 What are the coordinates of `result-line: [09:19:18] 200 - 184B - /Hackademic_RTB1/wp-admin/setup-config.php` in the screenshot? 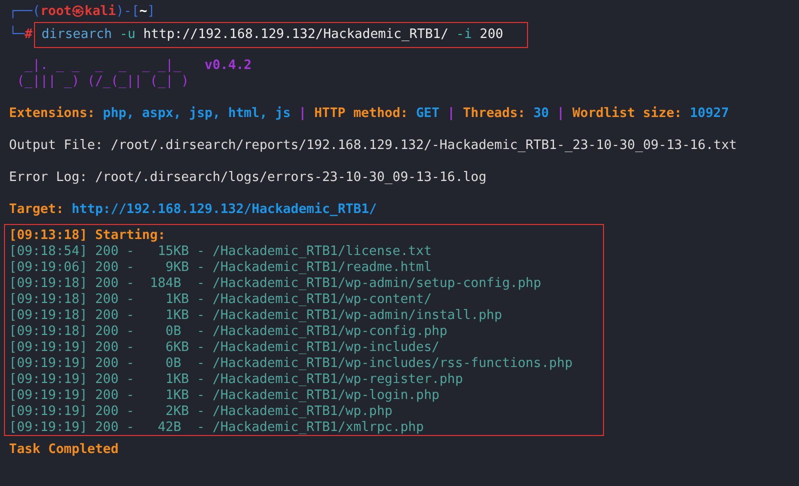 It's located at (275, 284).